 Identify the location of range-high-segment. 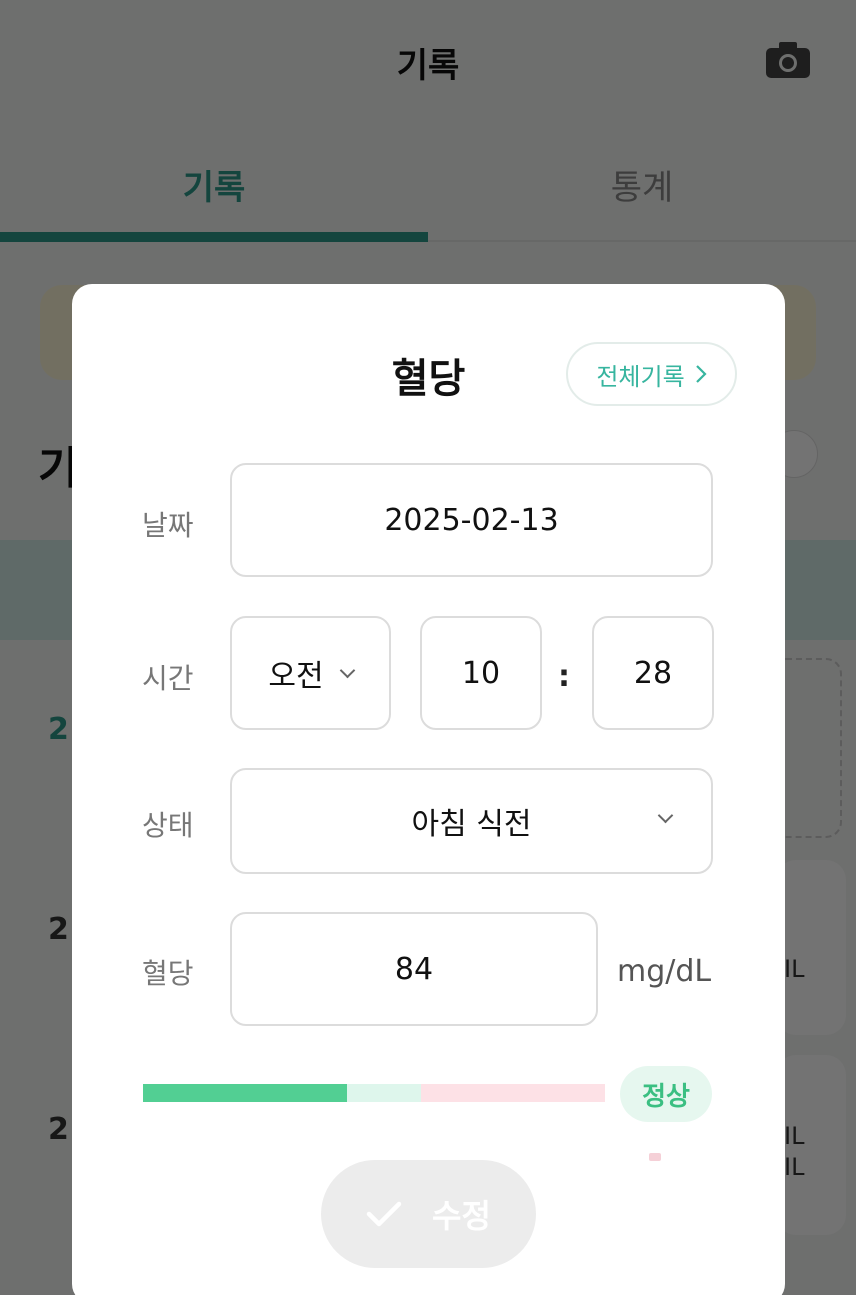
(513, 1093).